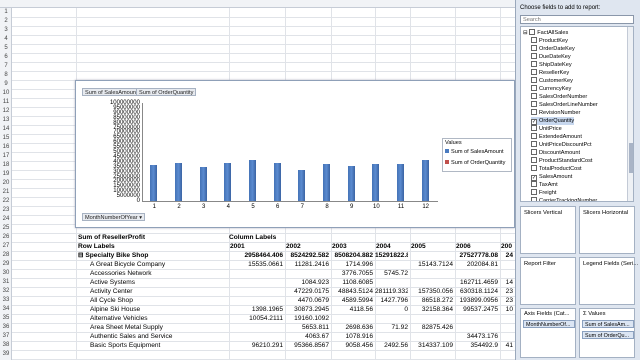  Describe the element at coordinates (307, 255) in the screenshot. I see `pivot-value-cell: 8524292.582` at that location.